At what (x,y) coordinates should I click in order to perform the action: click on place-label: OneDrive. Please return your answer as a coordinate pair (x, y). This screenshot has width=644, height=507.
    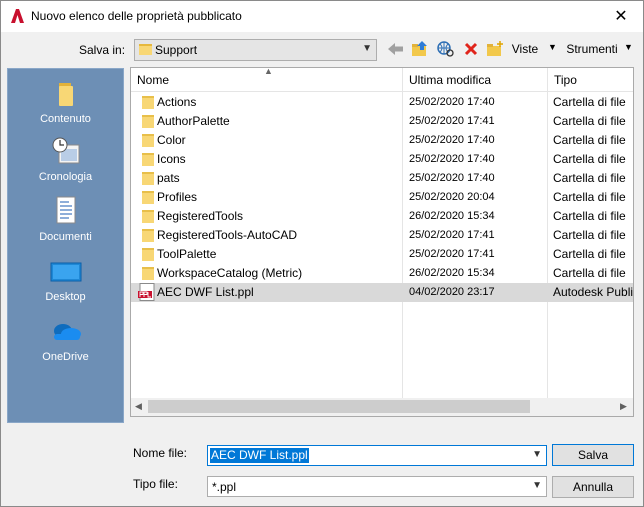
    Looking at the image, I should click on (65, 357).